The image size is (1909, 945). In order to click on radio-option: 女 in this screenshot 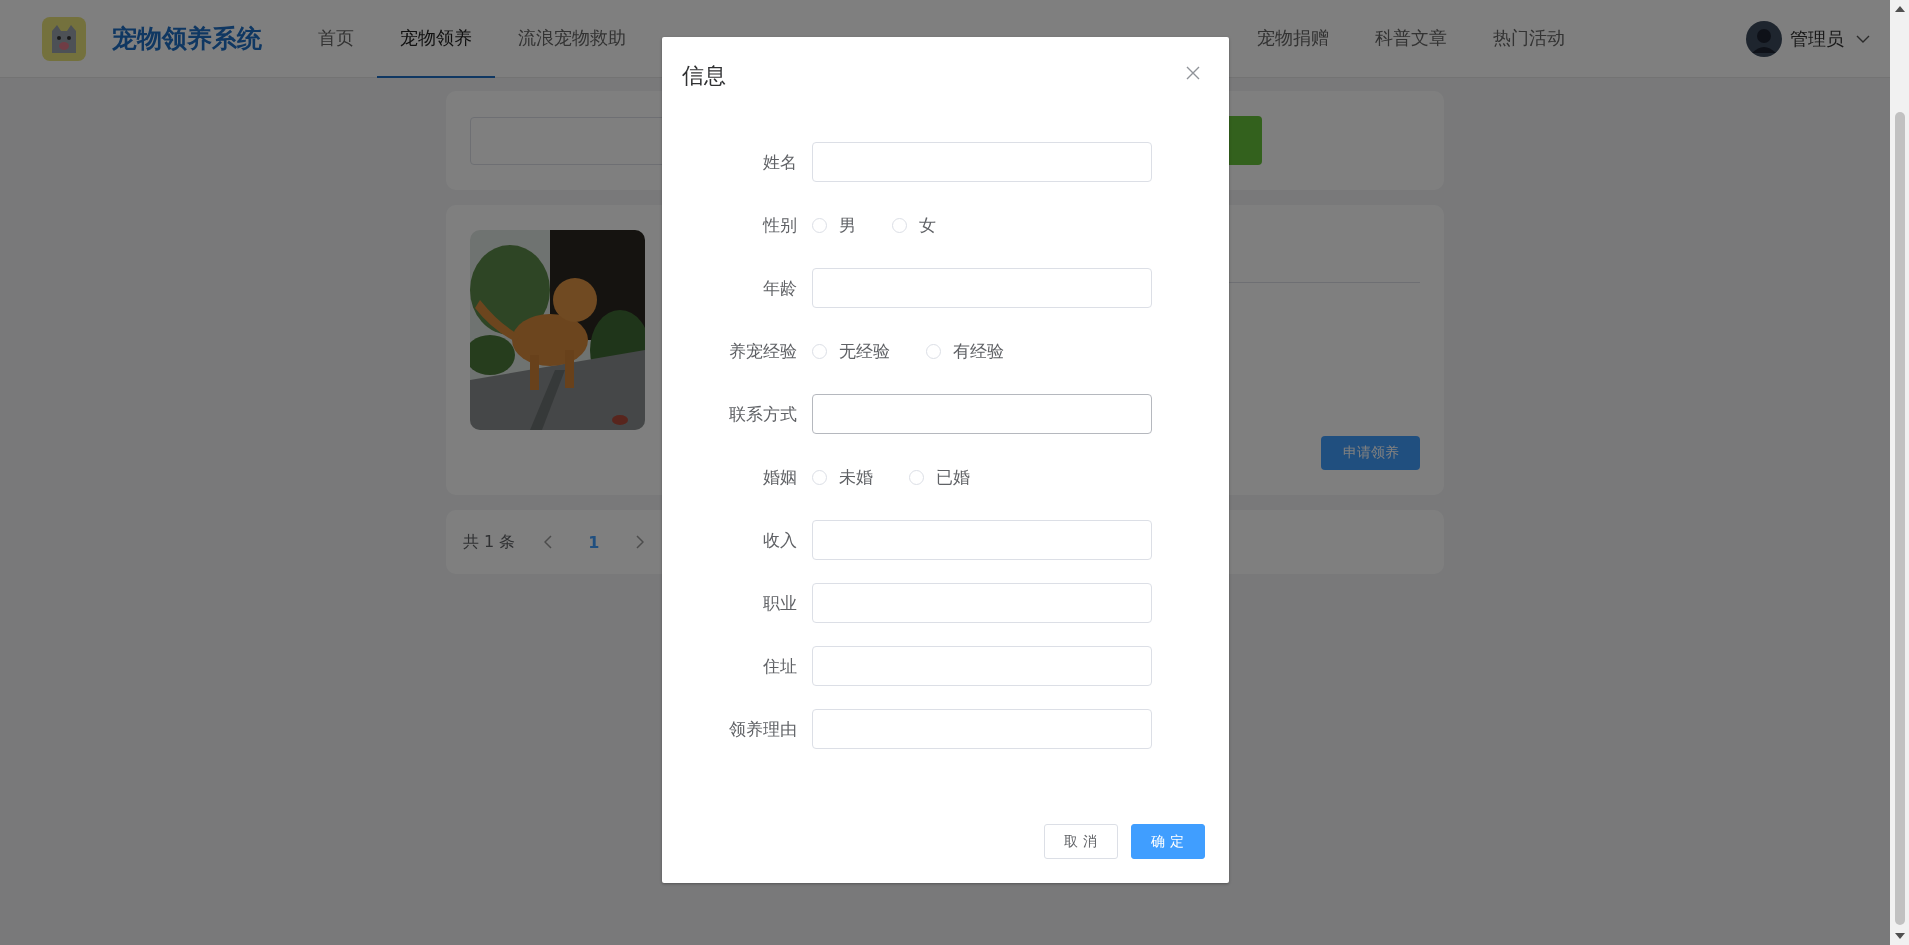, I will do `click(913, 225)`.